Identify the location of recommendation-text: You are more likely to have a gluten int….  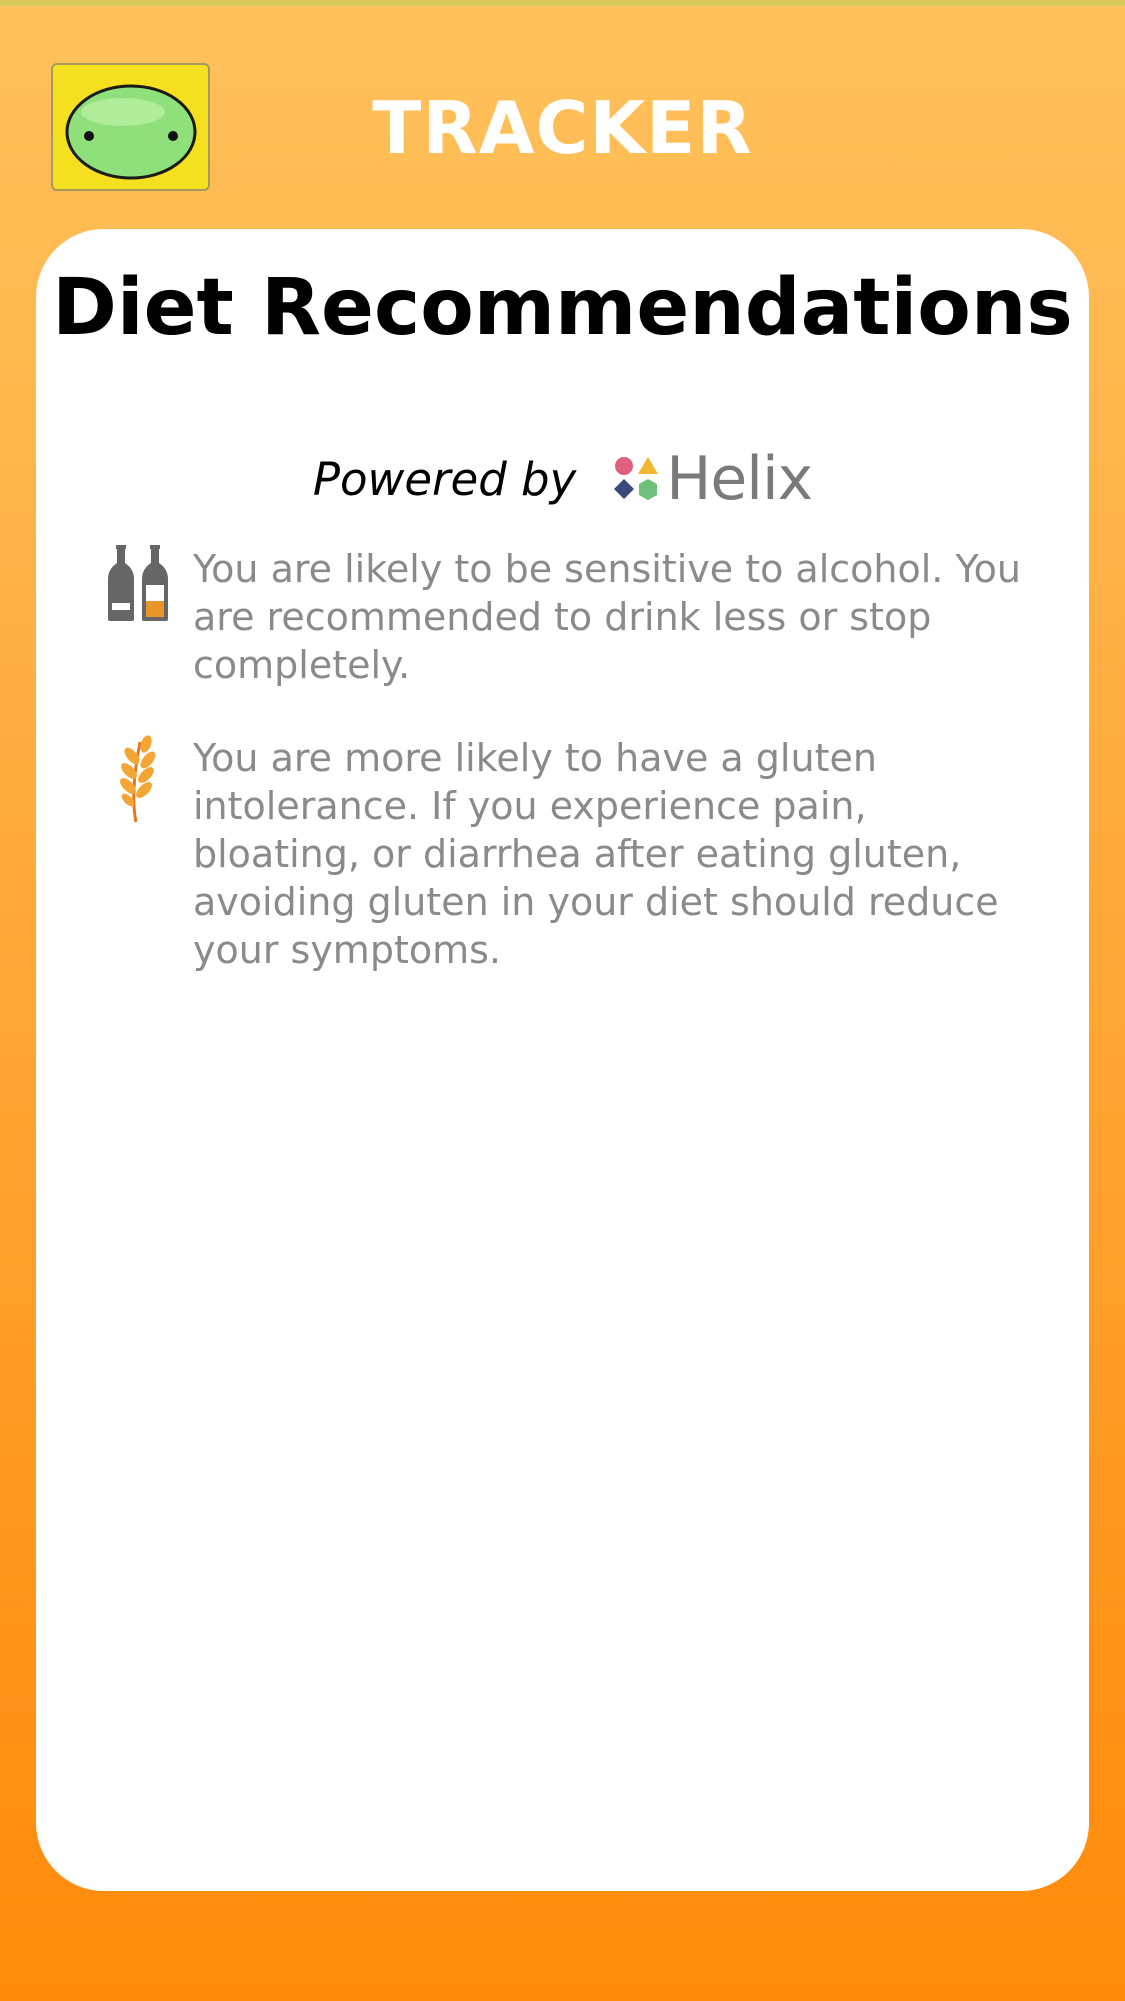
(596, 854).